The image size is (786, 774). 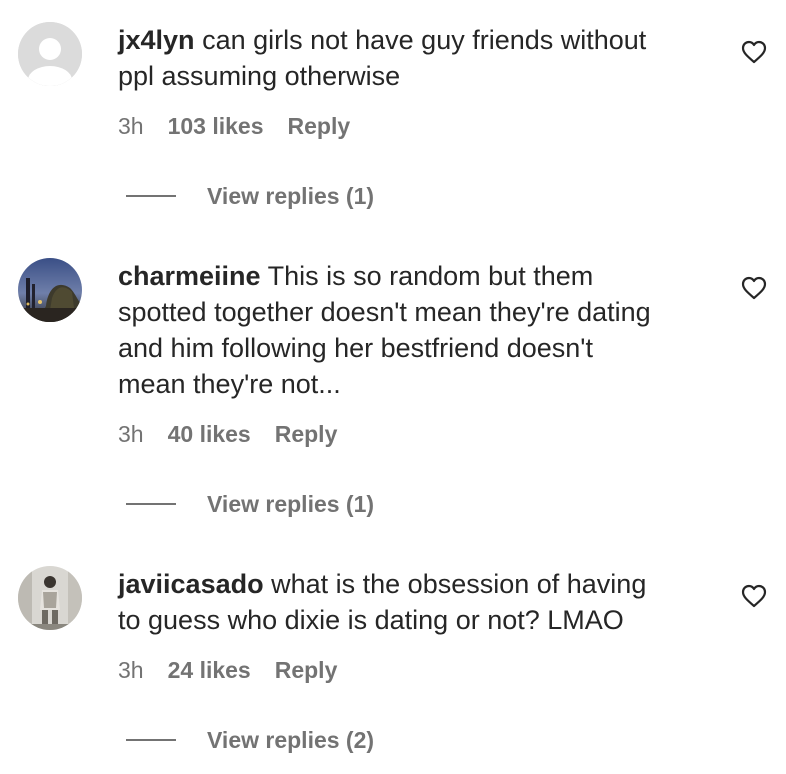 I want to click on view-replies-label: View replies (2), so click(x=291, y=740).